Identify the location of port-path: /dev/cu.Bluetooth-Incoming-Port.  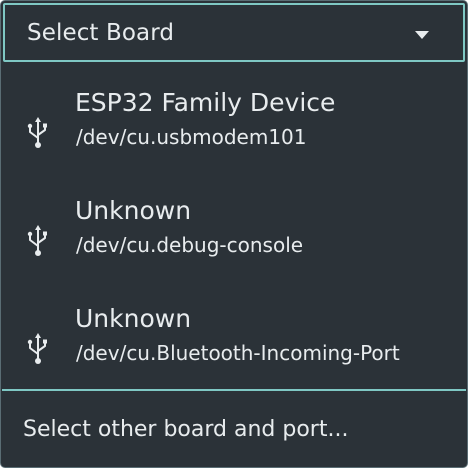
(238, 353).